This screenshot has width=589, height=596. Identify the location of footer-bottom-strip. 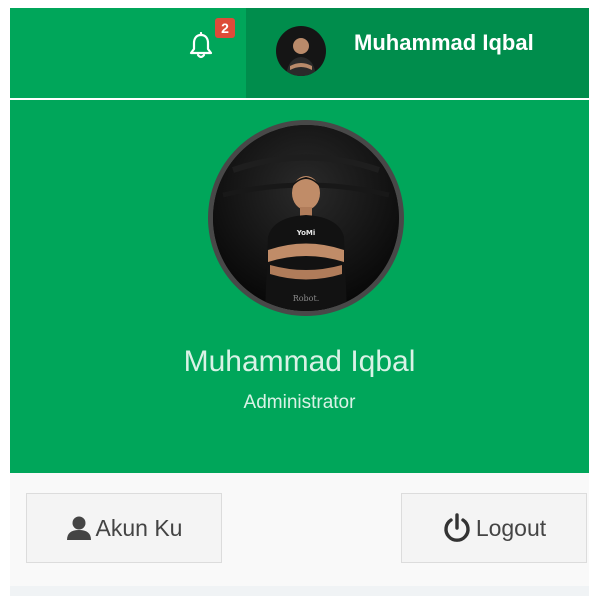
(299, 591).